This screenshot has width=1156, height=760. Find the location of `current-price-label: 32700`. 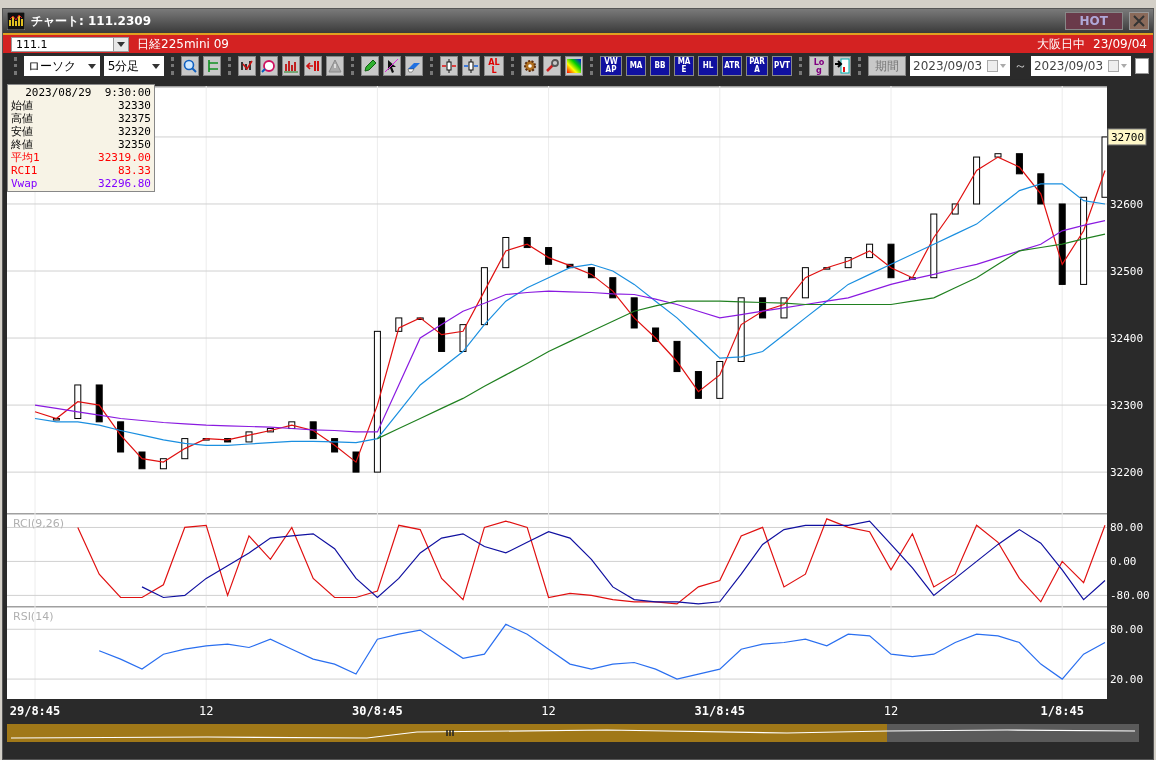

current-price-label: 32700 is located at coordinates (1127, 137).